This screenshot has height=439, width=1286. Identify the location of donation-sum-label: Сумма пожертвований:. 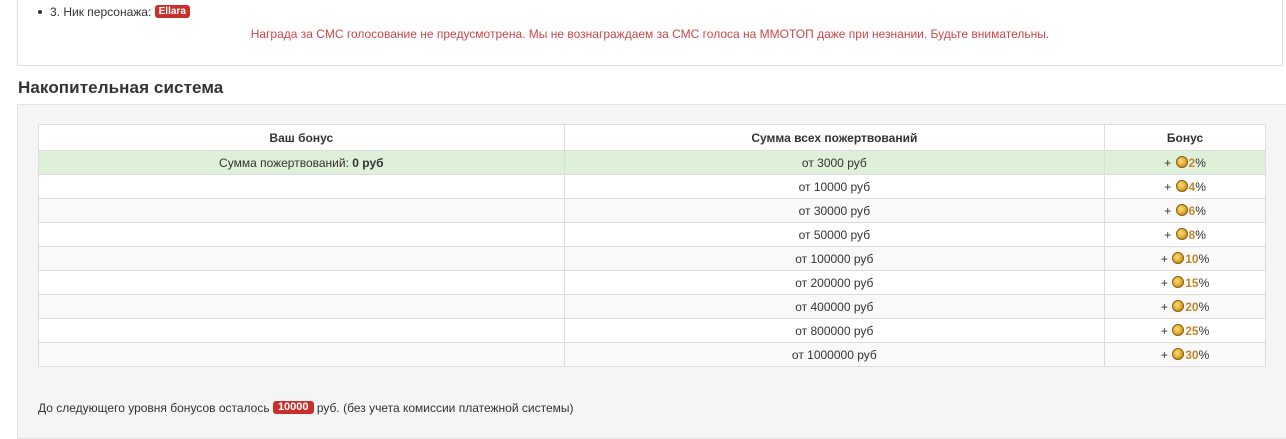
(284, 162).